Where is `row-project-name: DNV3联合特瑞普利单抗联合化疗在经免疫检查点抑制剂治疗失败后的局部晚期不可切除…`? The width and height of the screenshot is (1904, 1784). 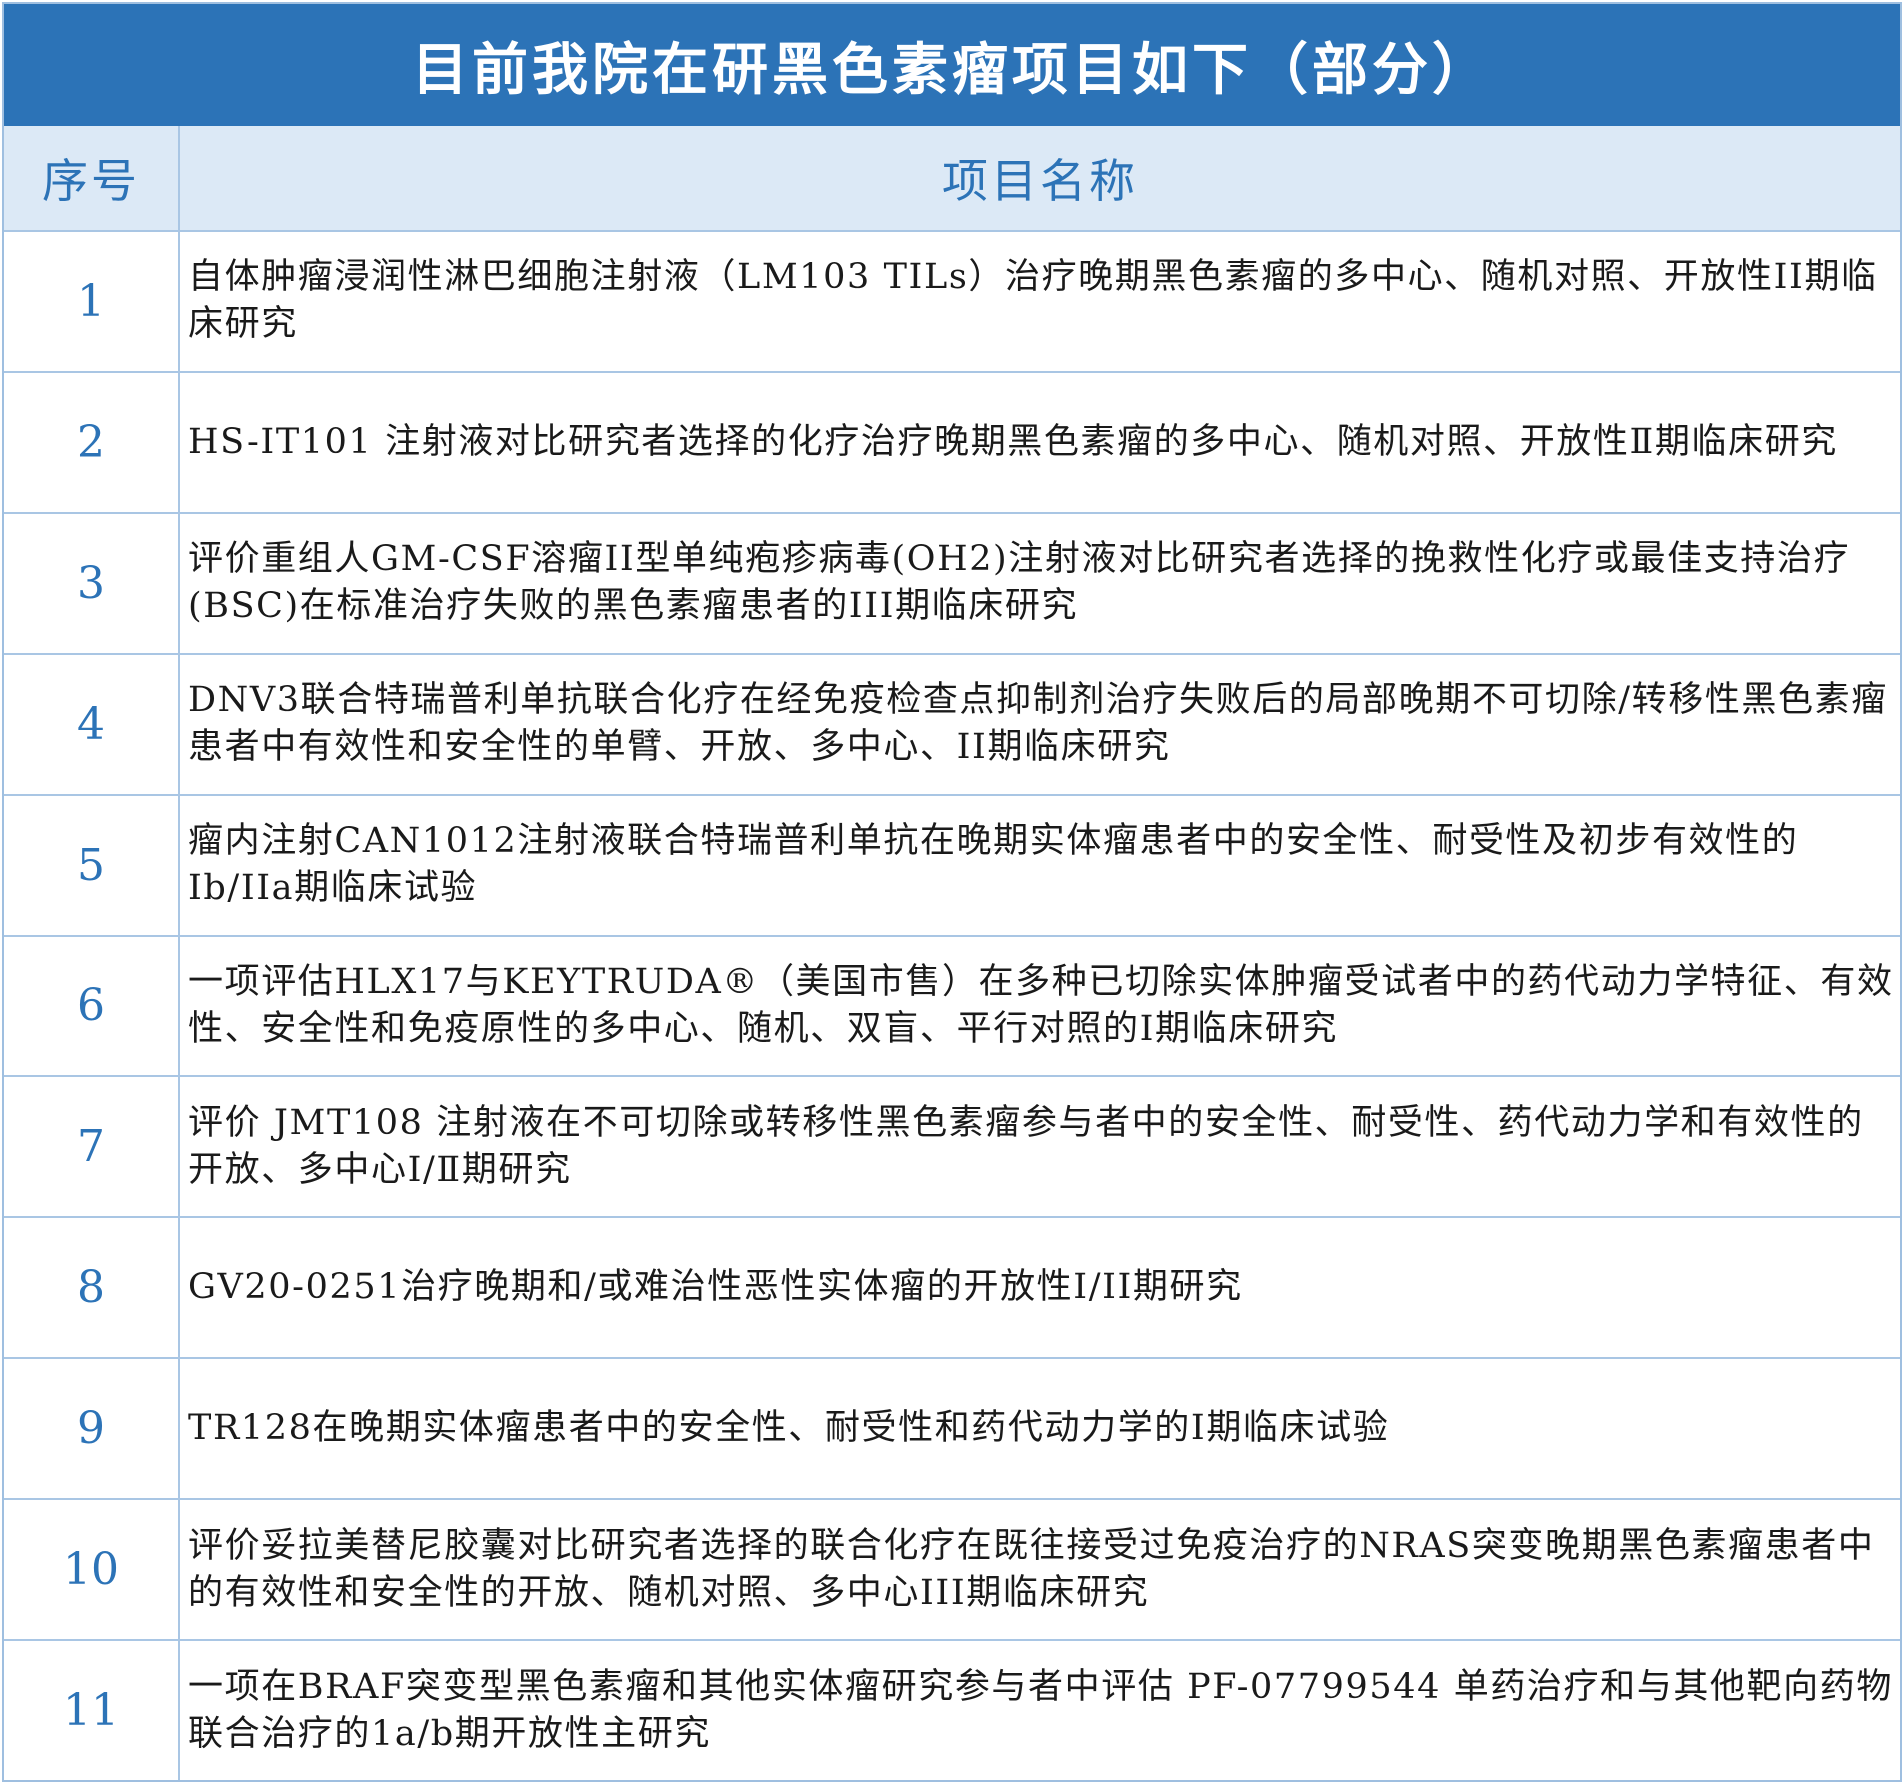 row-project-name: DNV3联合特瑞普利单抗联合化疗在经免疫检查点抑制剂治疗失败后的局部晚期不可切除… is located at coordinates (1038, 724).